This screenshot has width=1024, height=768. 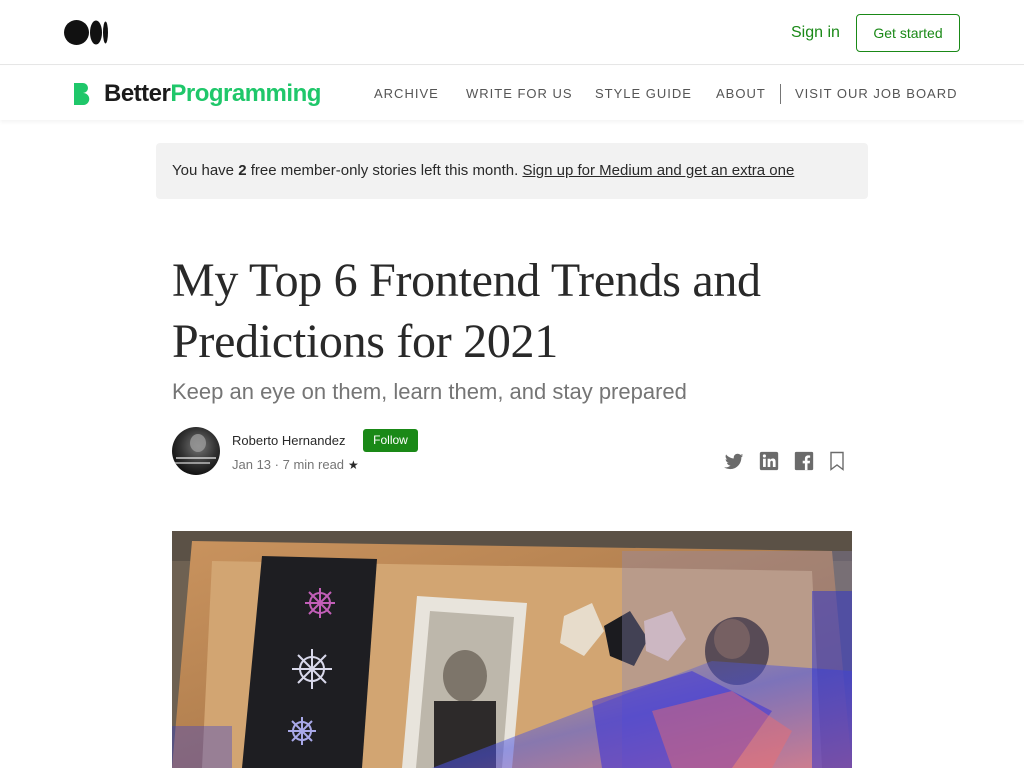 I want to click on publication-logo: BetterProgramming, so click(x=197, y=94).